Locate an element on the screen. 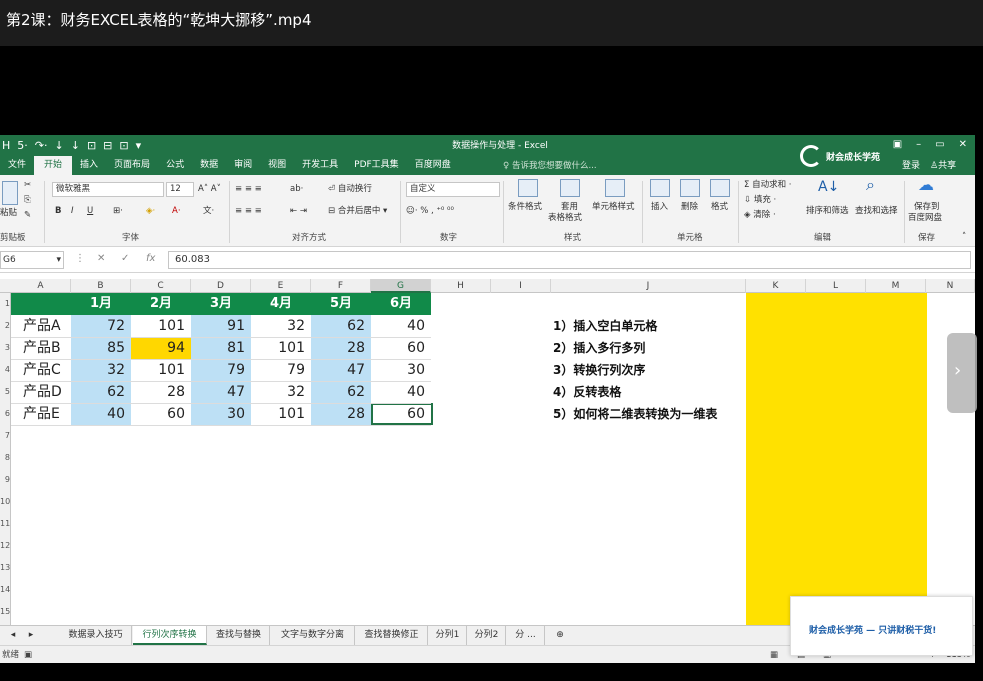 The width and height of the screenshot is (983, 681). insert-function-icon: fx is located at coordinates (150, 258).